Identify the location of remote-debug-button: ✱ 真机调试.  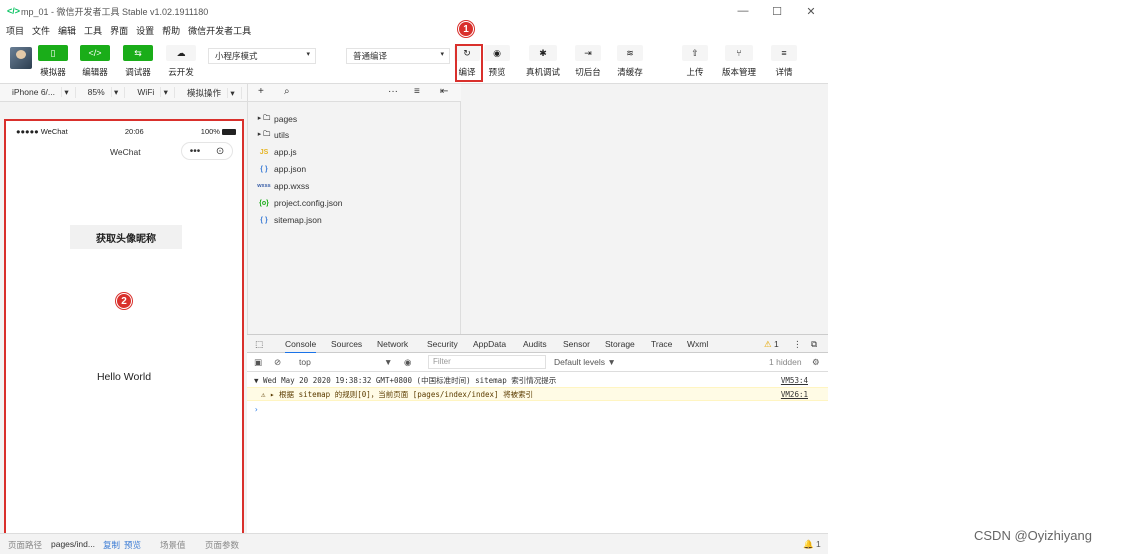
(543, 61).